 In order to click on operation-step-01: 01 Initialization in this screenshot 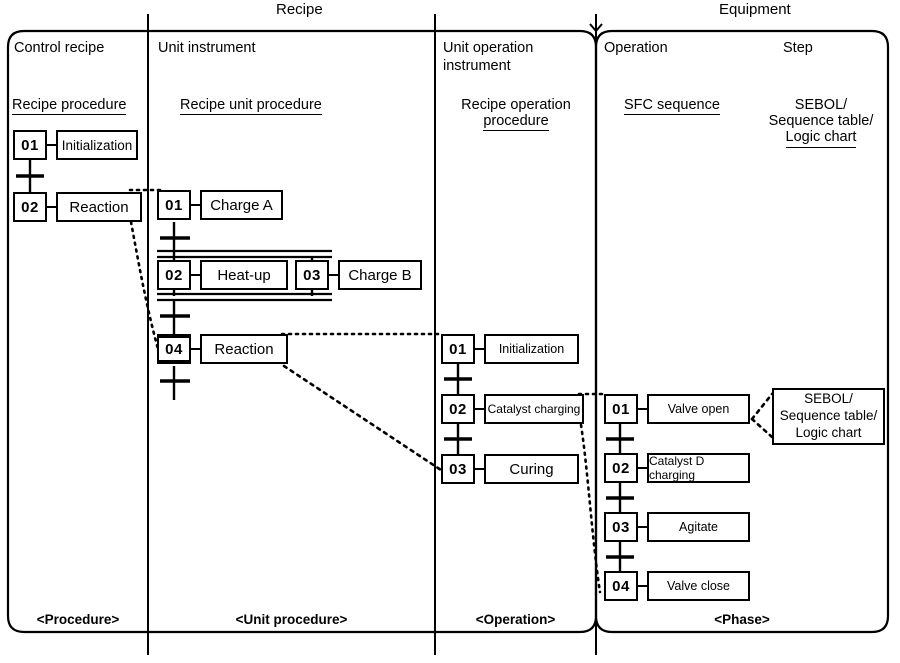, I will do `click(510, 349)`.